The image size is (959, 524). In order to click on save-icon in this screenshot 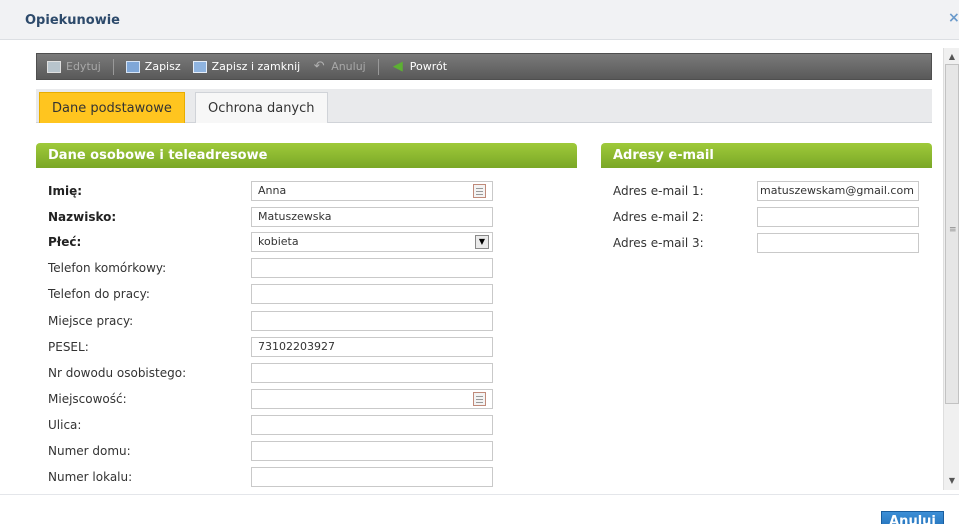, I will do `click(132, 66)`.